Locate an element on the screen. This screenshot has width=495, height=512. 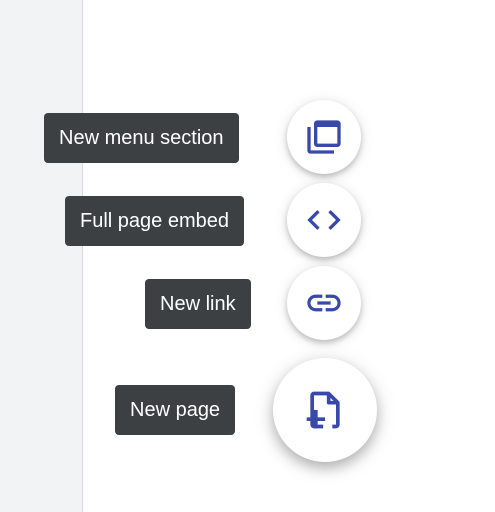
new-page-button is located at coordinates (325, 410).